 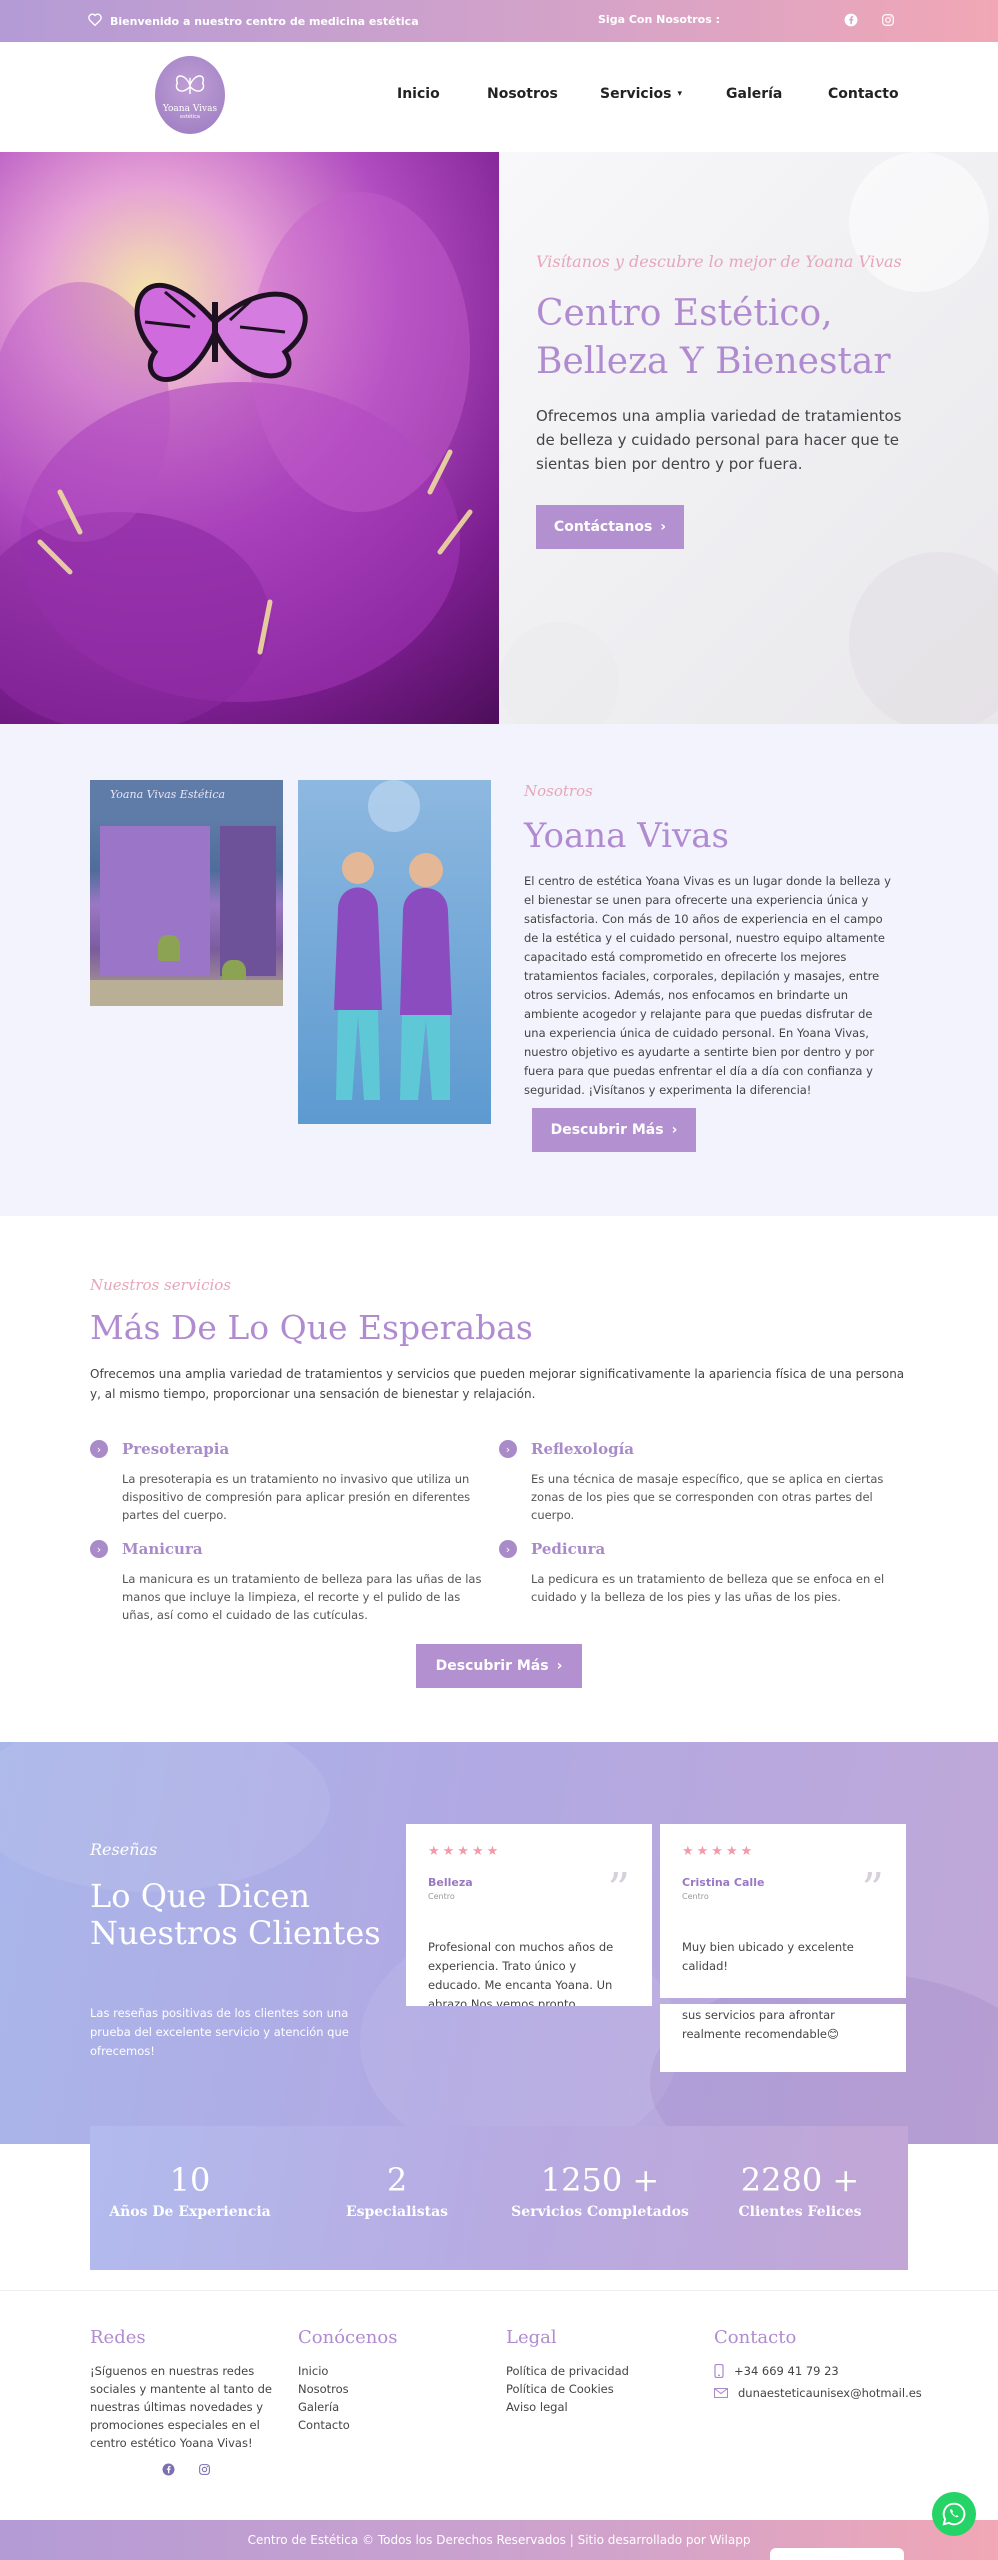 I want to click on whatsapp-button, so click(x=954, y=2514).